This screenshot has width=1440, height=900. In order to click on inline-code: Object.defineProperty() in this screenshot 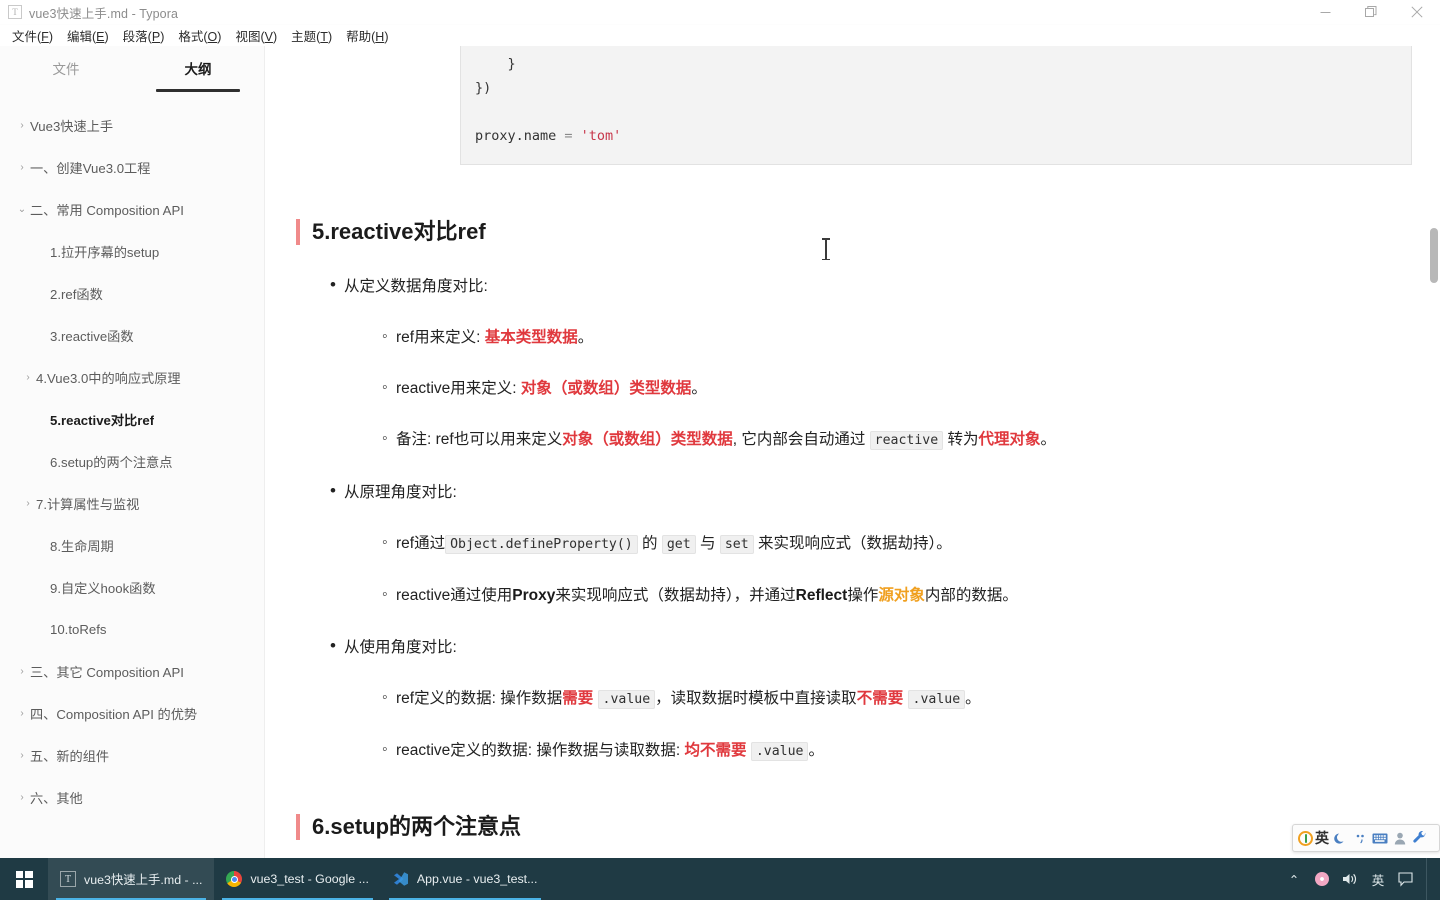, I will do `click(541, 544)`.